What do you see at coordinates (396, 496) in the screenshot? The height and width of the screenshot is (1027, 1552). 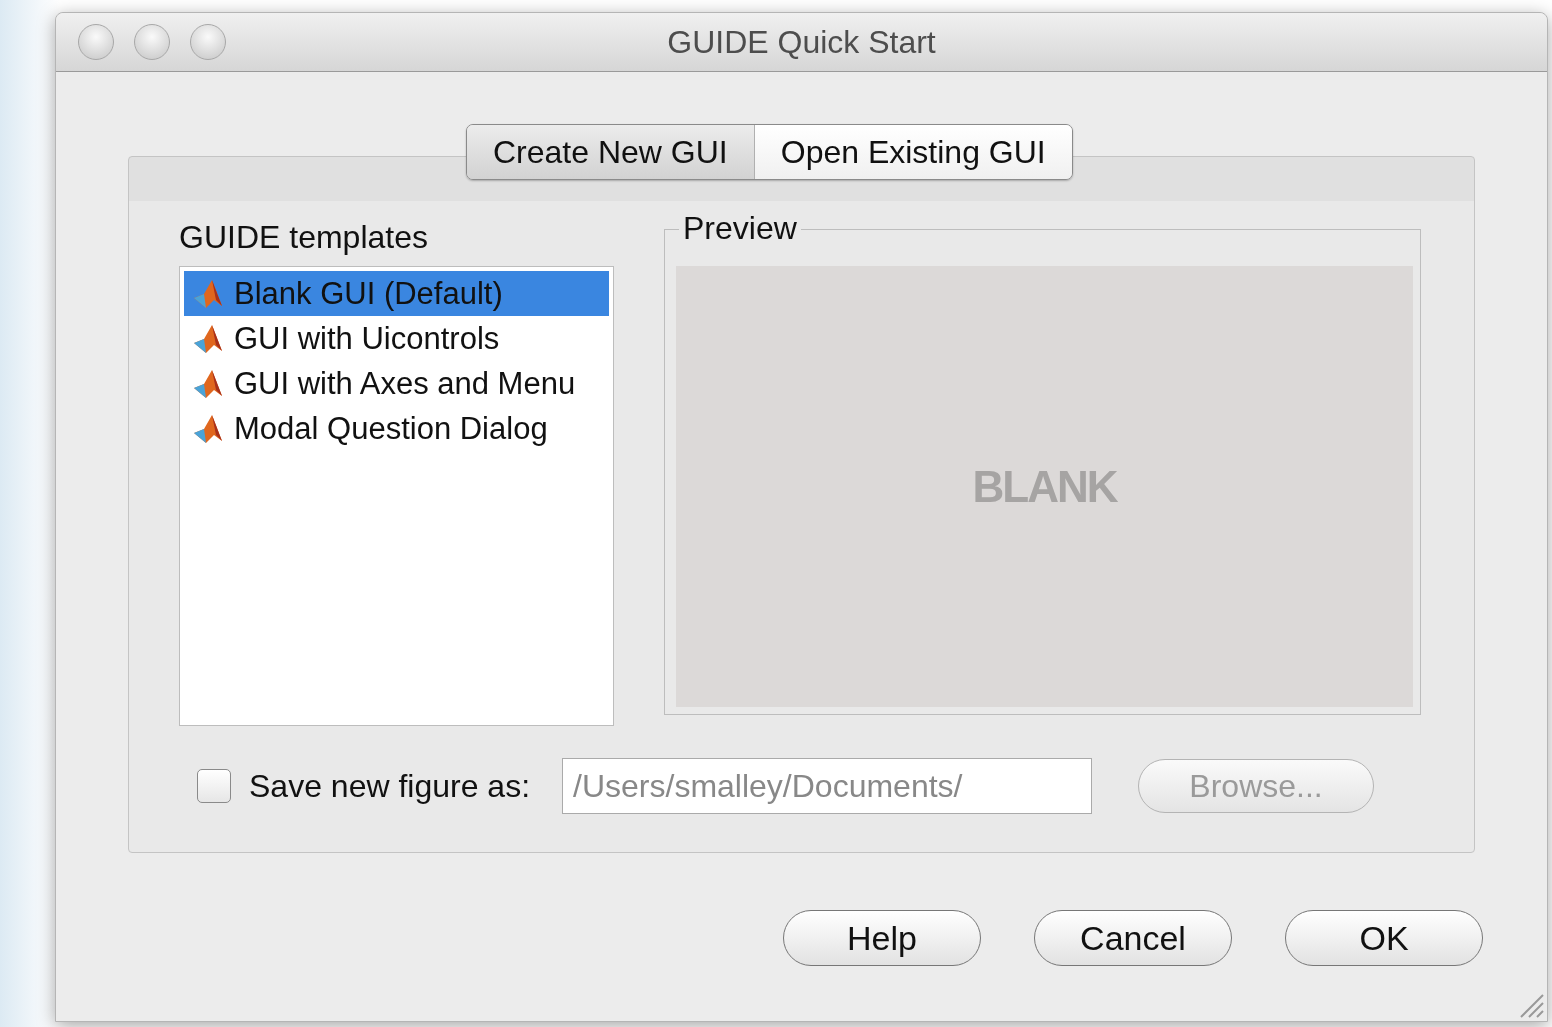 I see `template-list: Blank GUI (Default) GUI with Uicontrols GUI with Axes and Menu Modal Question Dialog` at bounding box center [396, 496].